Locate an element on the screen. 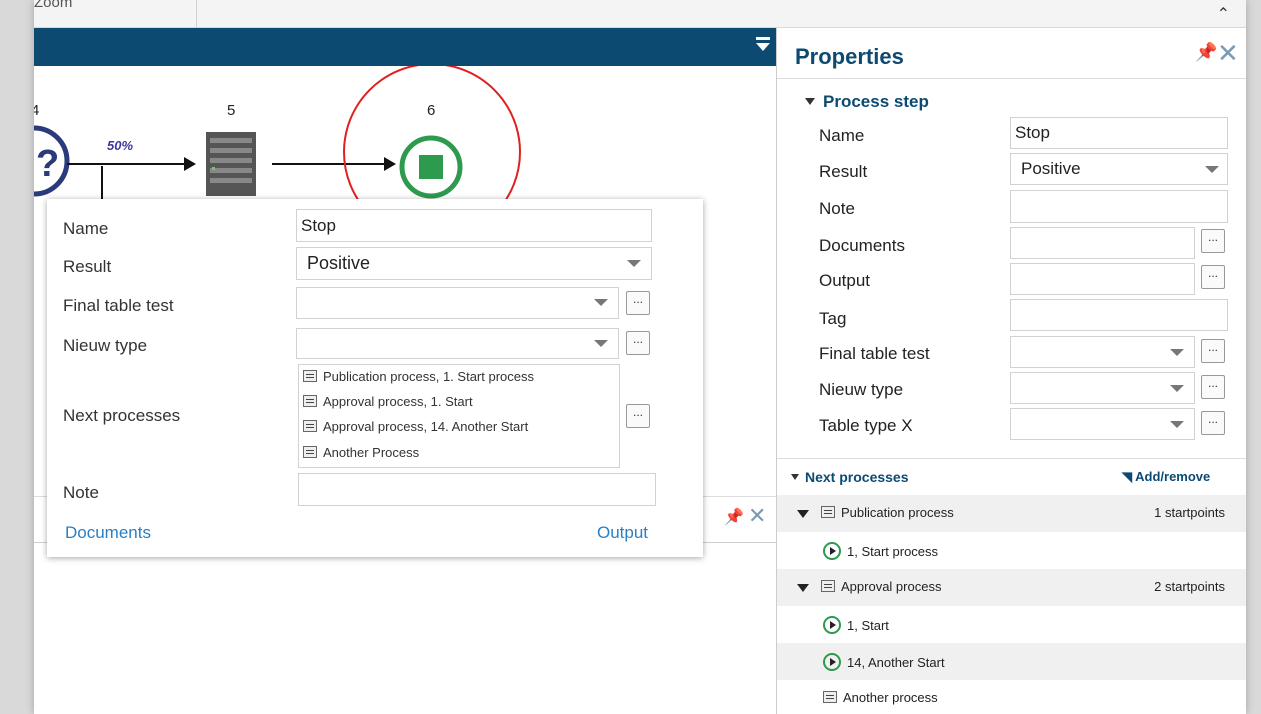 The height and width of the screenshot is (714, 1261). prop-output-label: Output is located at coordinates (845, 280).